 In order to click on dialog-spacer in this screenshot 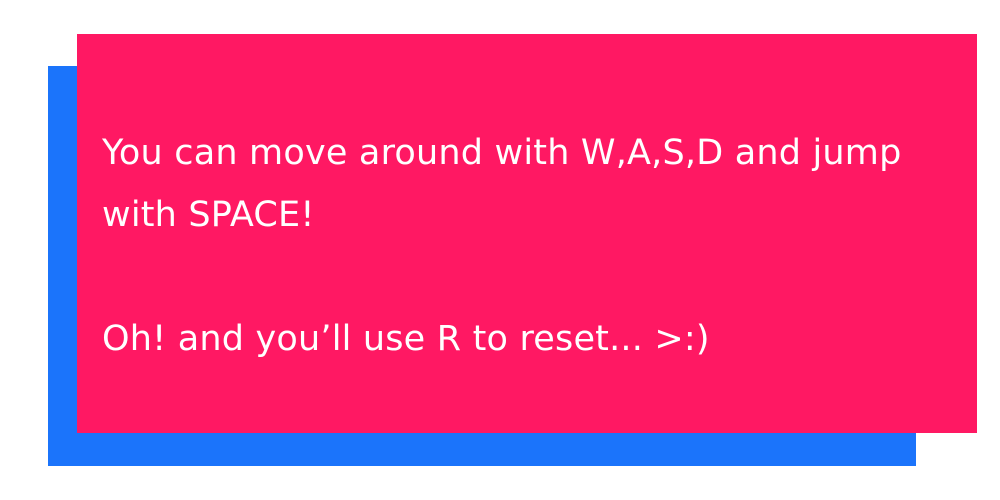, I will do `click(519, 277)`.